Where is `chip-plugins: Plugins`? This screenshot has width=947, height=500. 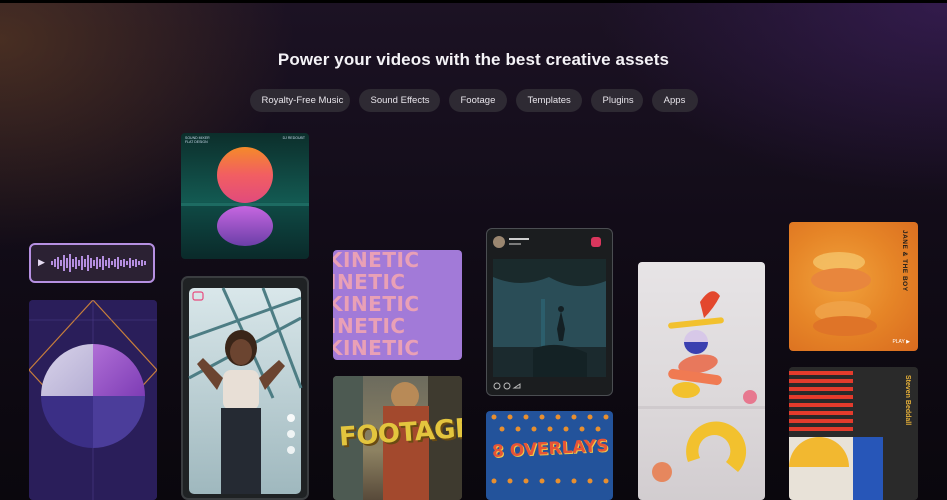 chip-plugins: Plugins is located at coordinates (616, 100).